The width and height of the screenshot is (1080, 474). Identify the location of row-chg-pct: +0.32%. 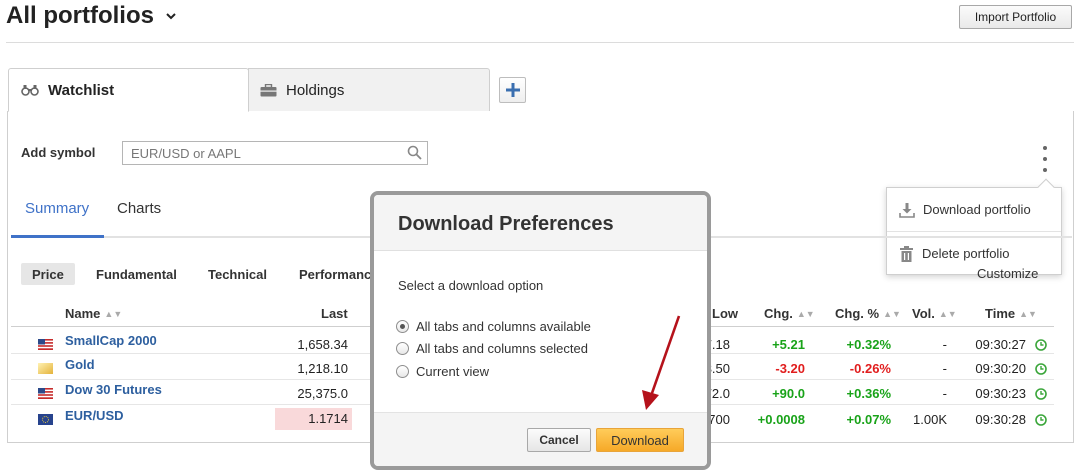
(868, 344).